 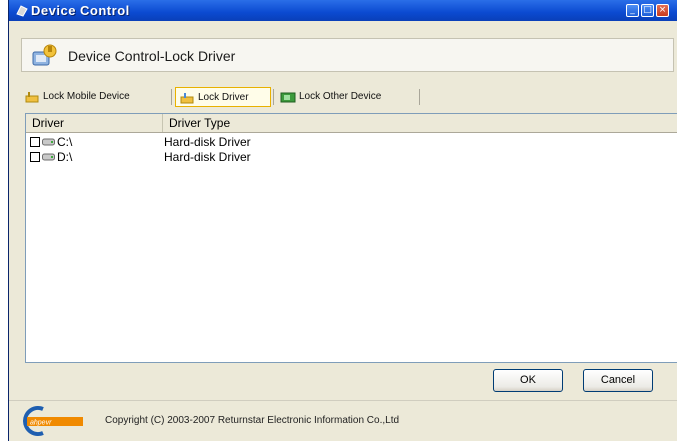 What do you see at coordinates (65, 142) in the screenshot?
I see `driver-name: C:\` at bounding box center [65, 142].